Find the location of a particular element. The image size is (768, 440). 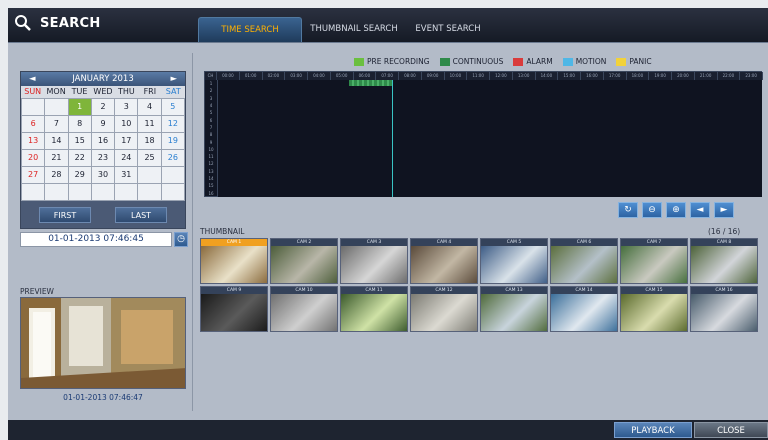

preview-scene is located at coordinates (103, 343).